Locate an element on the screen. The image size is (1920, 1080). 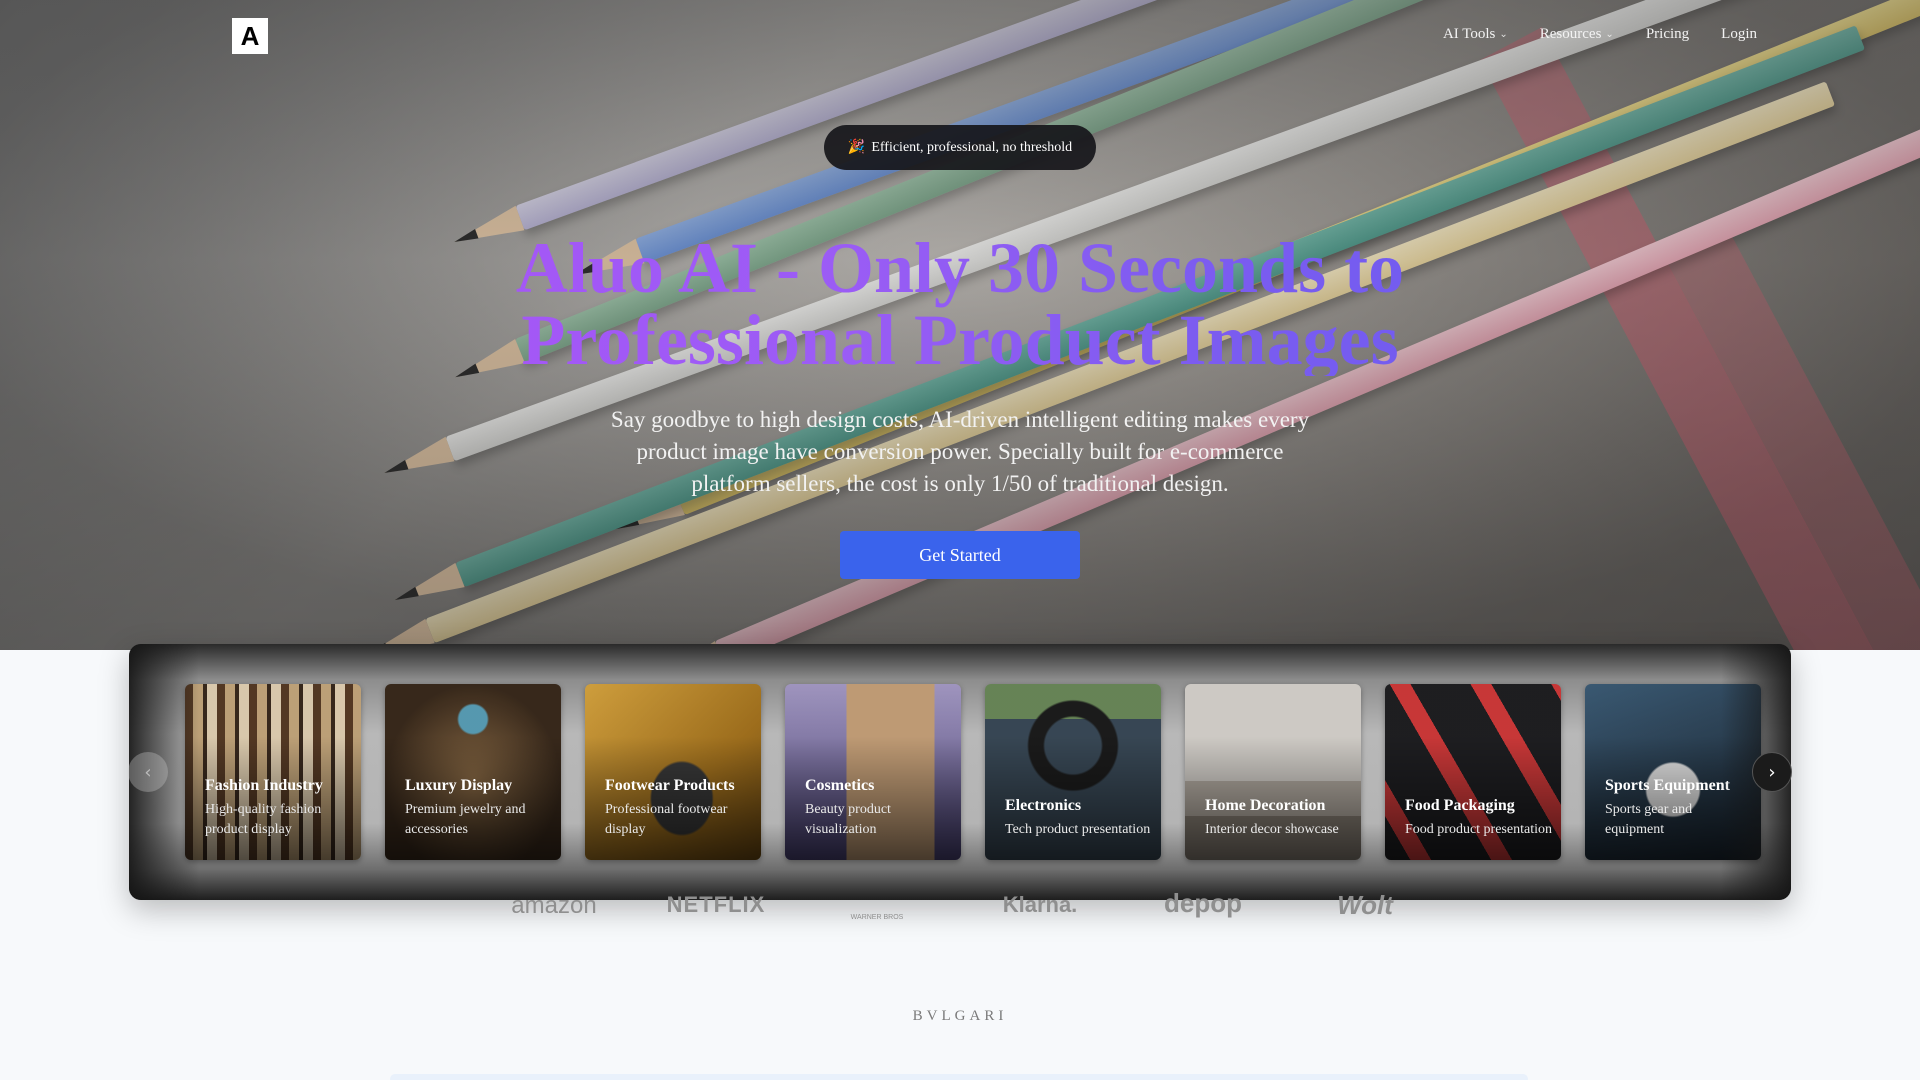
carousel-prev-button: ‹ is located at coordinates (148, 772).